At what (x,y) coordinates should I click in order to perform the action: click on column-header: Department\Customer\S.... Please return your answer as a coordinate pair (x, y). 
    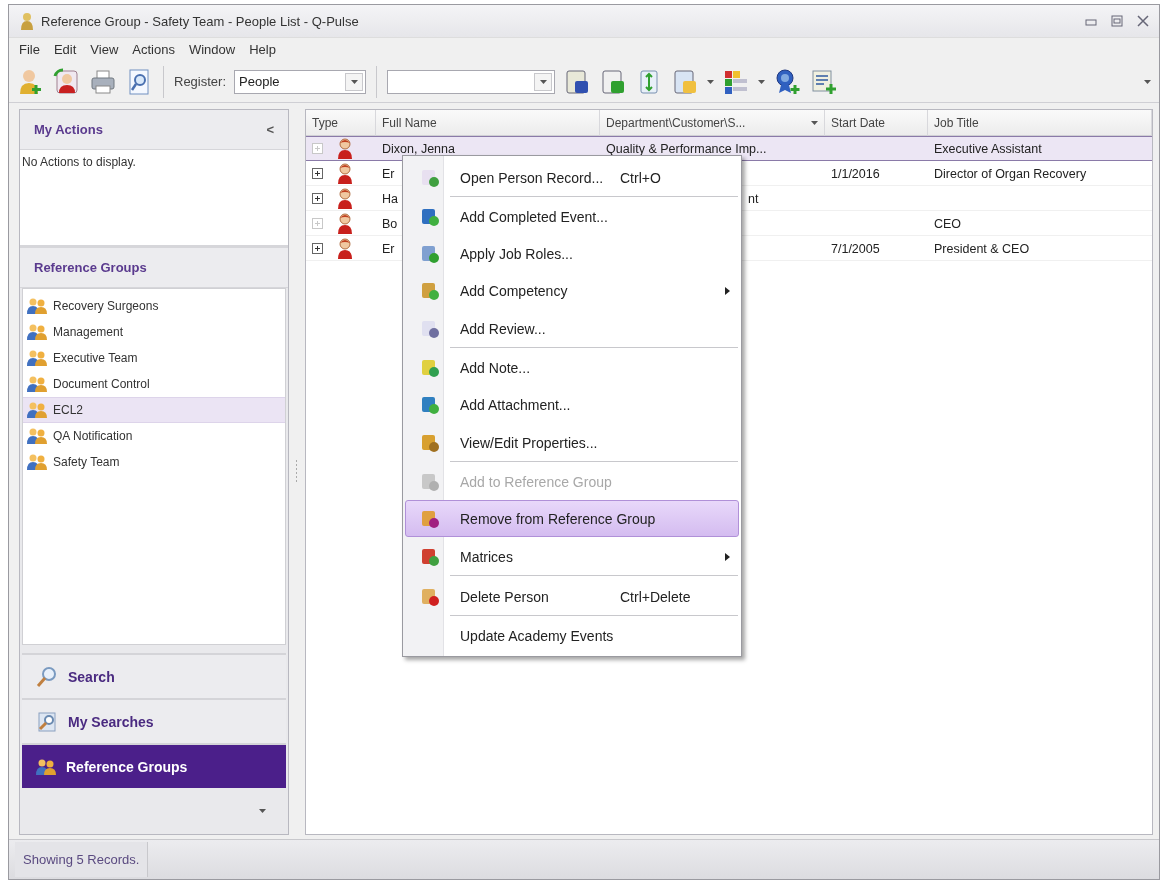
    Looking at the image, I should click on (712, 123).